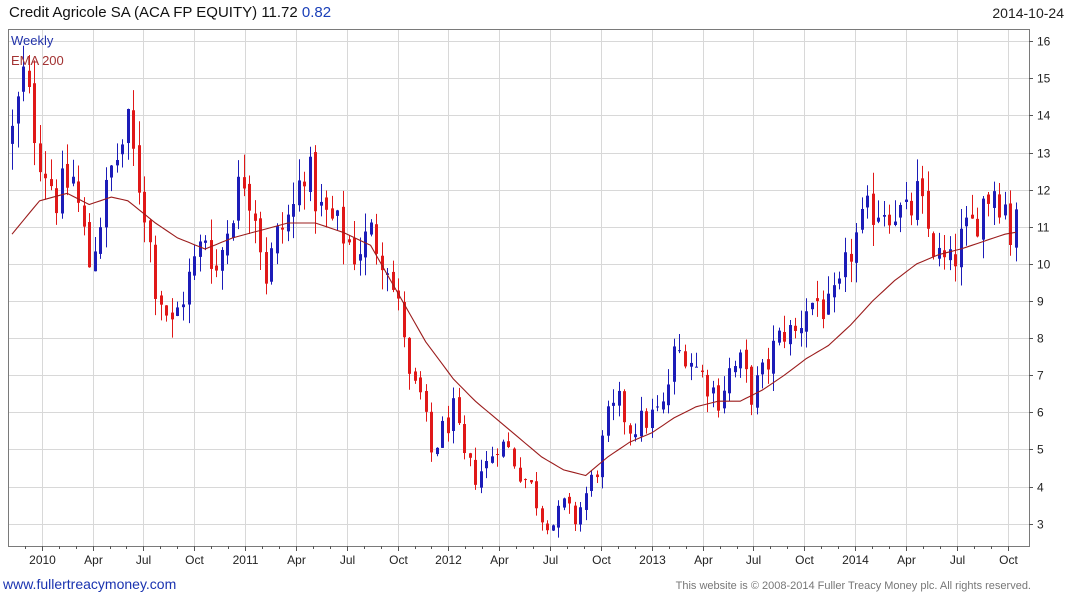 This screenshot has height=600, width=1075. I want to click on y-tick-label: 14, so click(1044, 116).